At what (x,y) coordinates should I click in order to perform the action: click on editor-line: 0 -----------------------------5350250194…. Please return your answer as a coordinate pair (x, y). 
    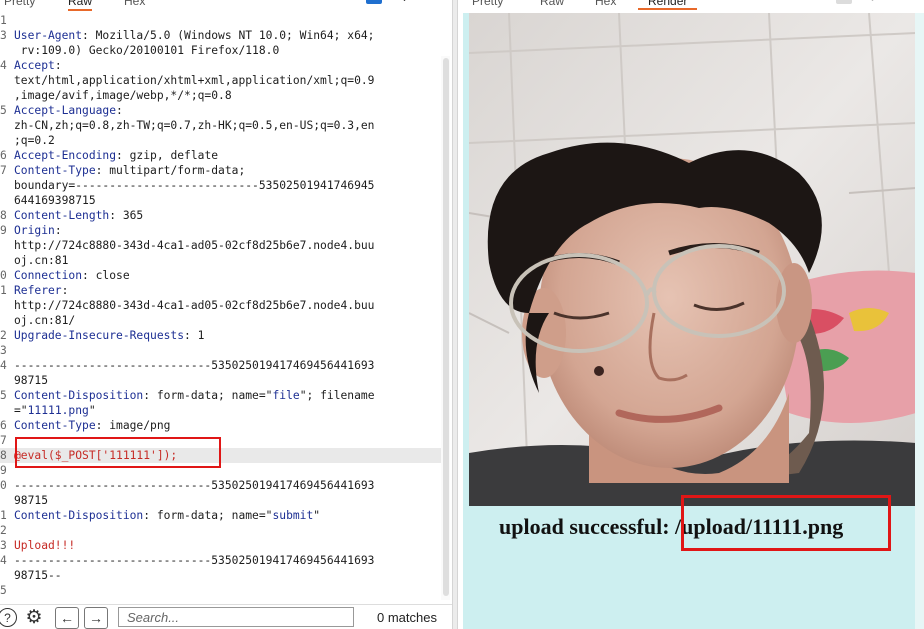
    Looking at the image, I should click on (220, 485).